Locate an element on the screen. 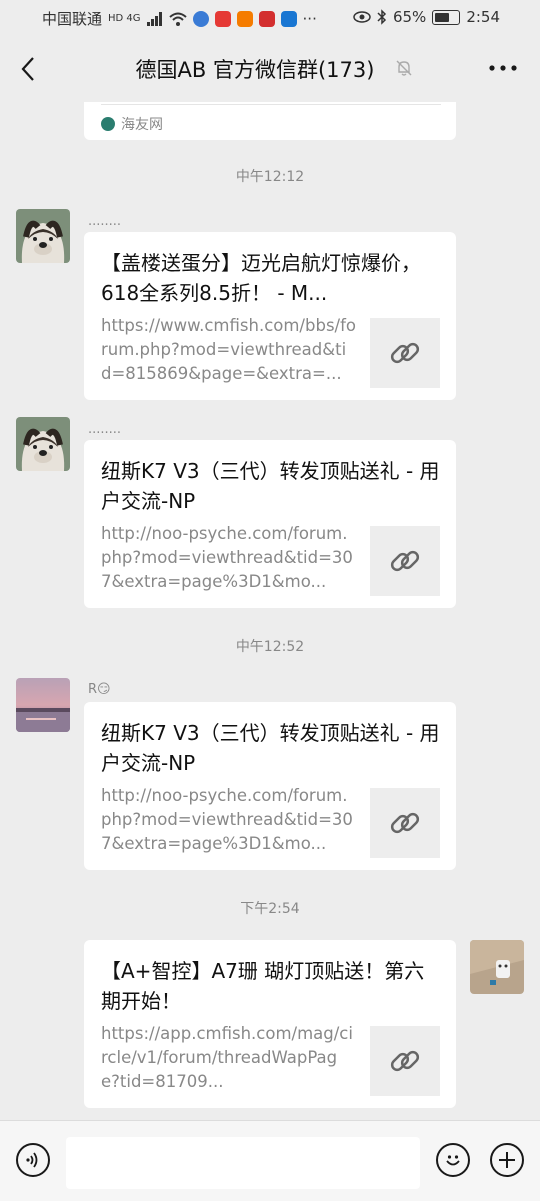 The height and width of the screenshot is (1201, 540). message-input is located at coordinates (243, 1163).